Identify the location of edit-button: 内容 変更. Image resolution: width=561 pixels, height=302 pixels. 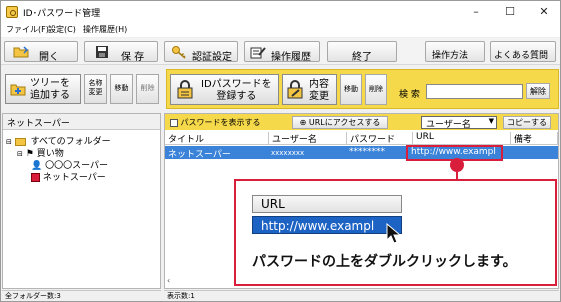
(309, 89).